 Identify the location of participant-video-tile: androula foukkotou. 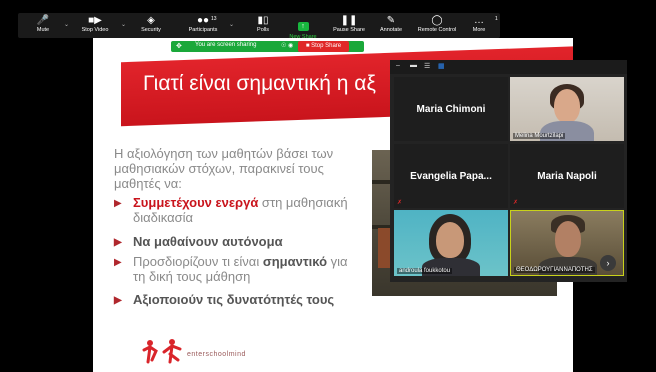
(451, 243).